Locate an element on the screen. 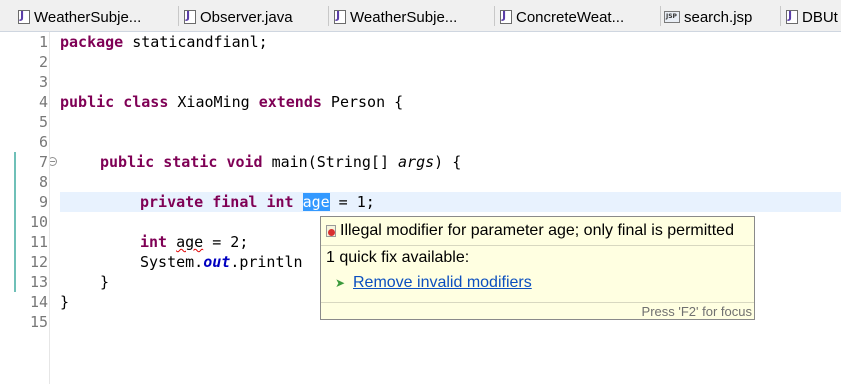 This screenshot has height=384, width=841. tab-label: Observer.java is located at coordinates (246, 17).